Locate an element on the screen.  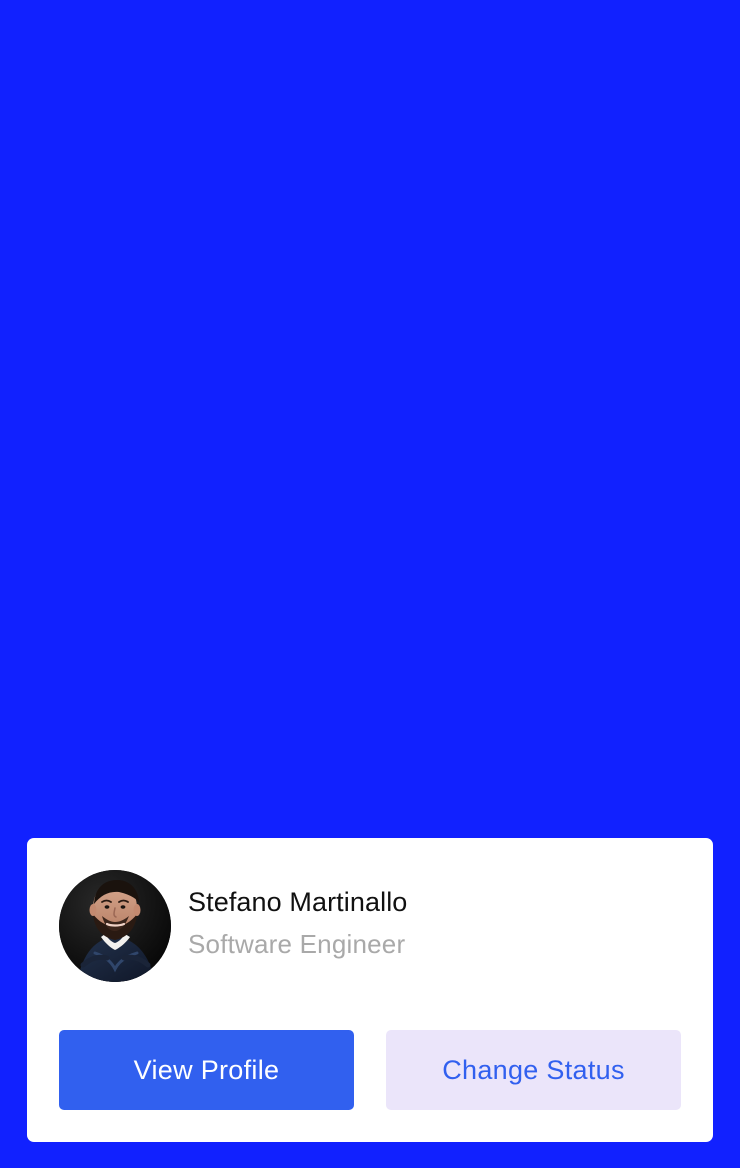
card-actions: View Profile Change Status is located at coordinates (370, 1070).